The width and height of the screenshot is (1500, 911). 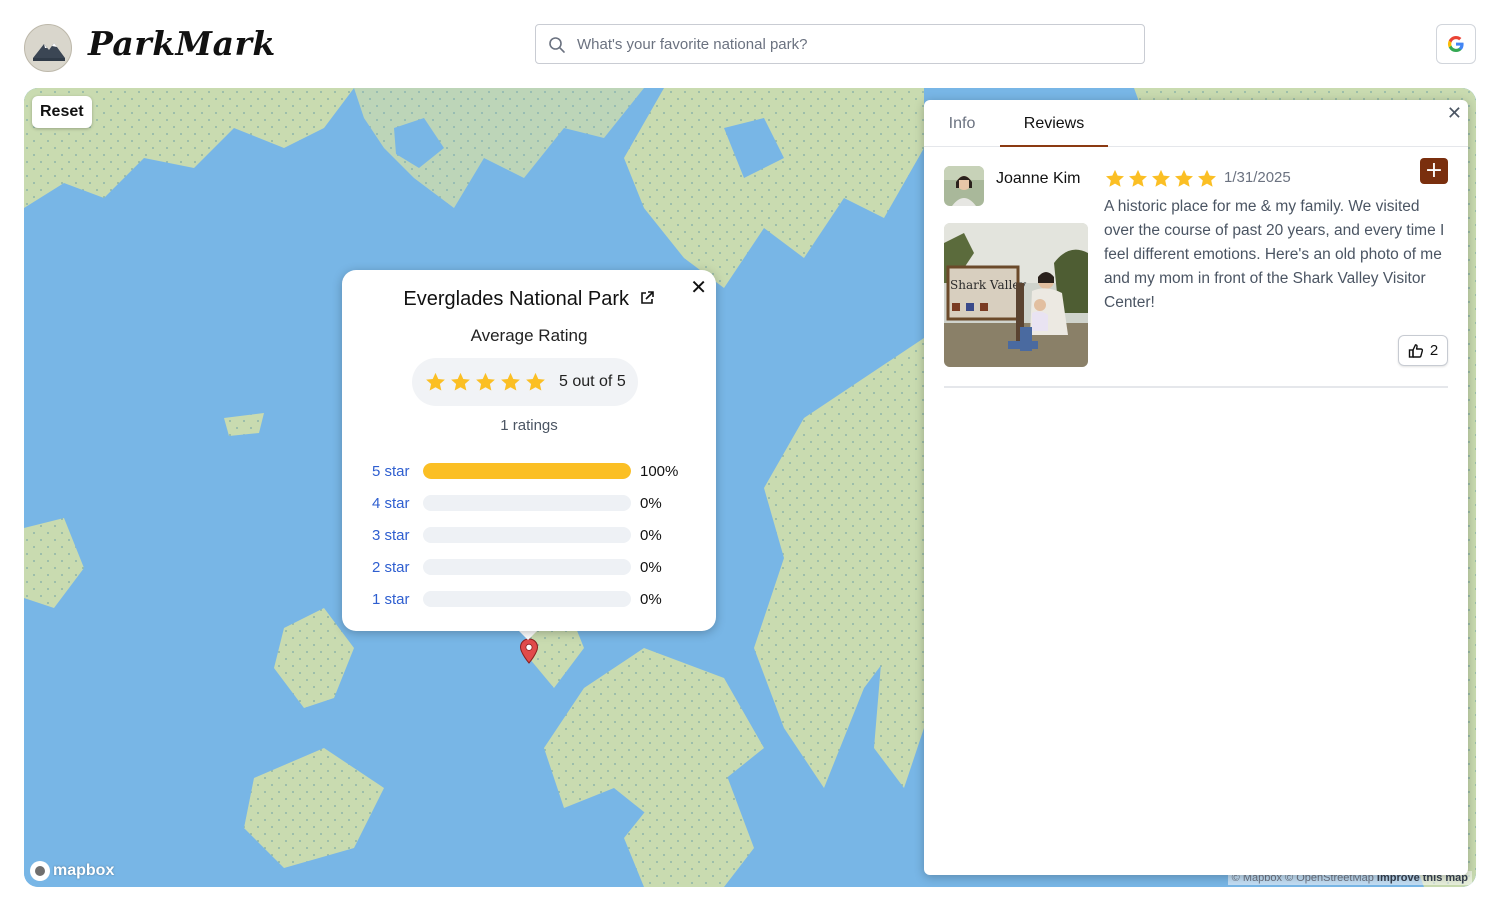 I want to click on app-header: ParkMark, so click(x=750, y=44).